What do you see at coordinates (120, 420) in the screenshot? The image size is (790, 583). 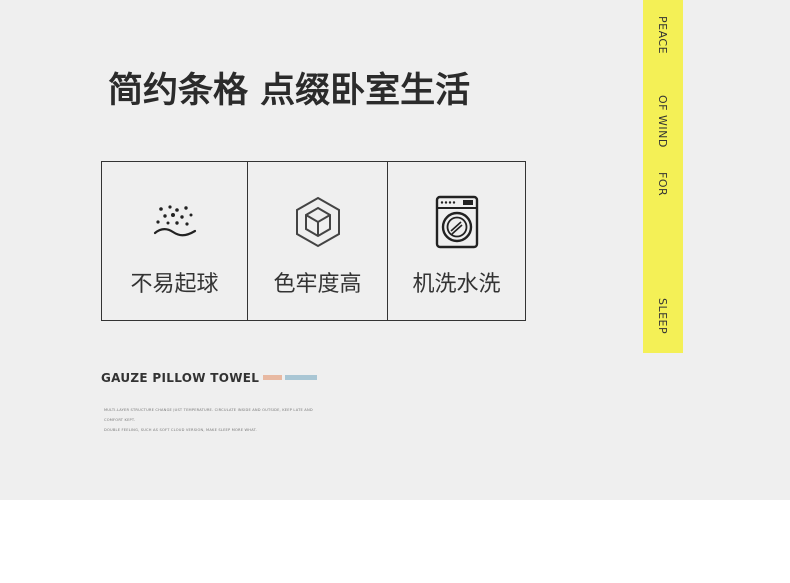 I see `fine-print-line: COMFORT KEPT.` at bounding box center [120, 420].